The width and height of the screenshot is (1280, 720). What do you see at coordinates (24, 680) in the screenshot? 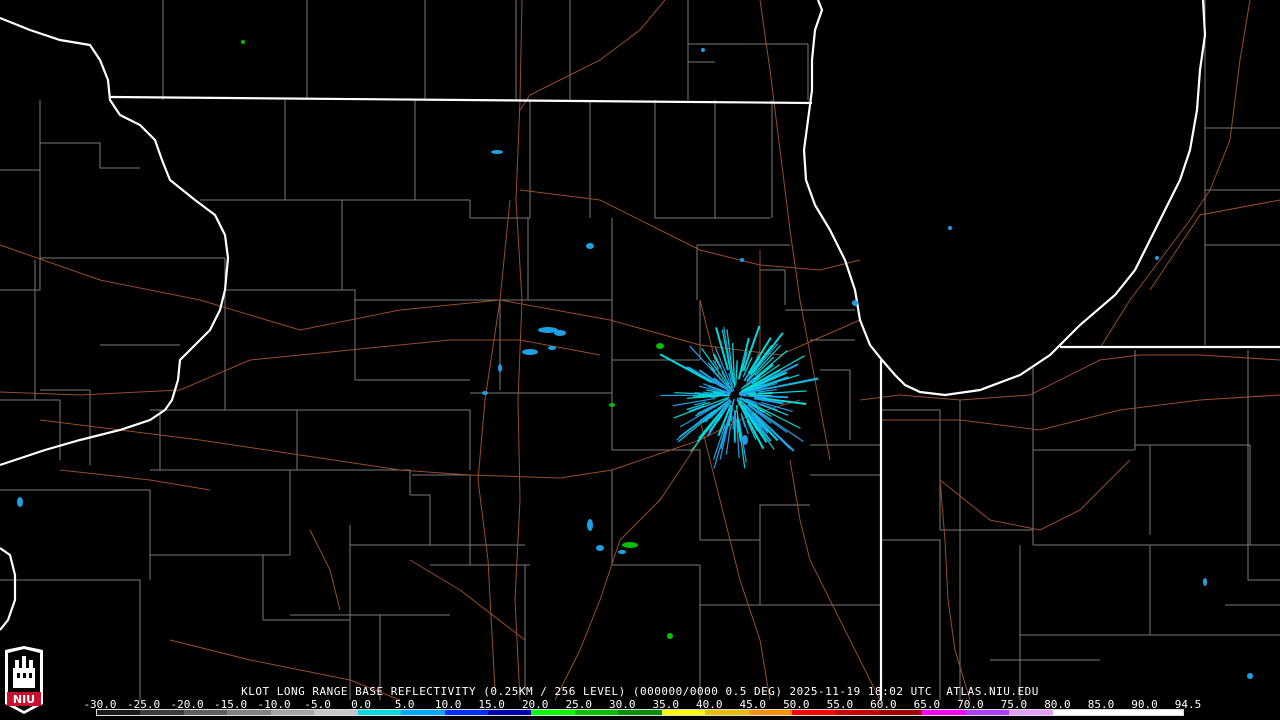
I see `niu-logo: NIU` at bounding box center [24, 680].